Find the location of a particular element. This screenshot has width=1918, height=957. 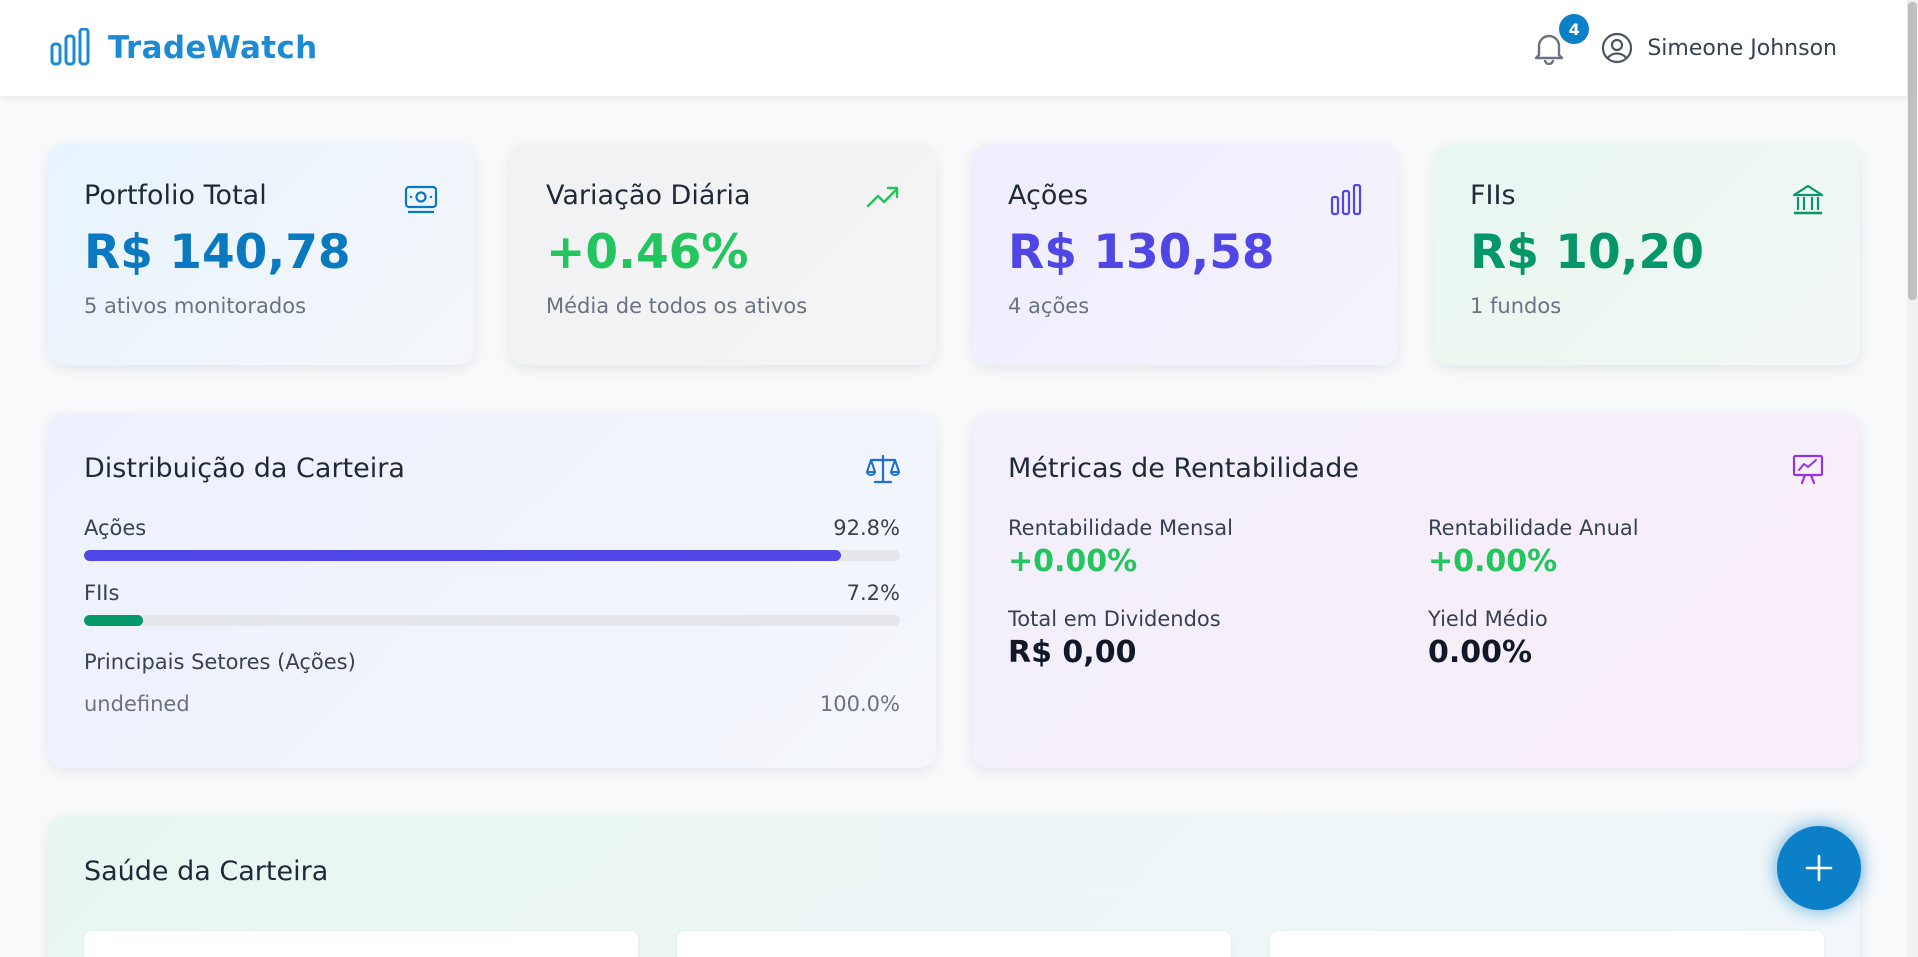

sector-name: undefined is located at coordinates (137, 704).